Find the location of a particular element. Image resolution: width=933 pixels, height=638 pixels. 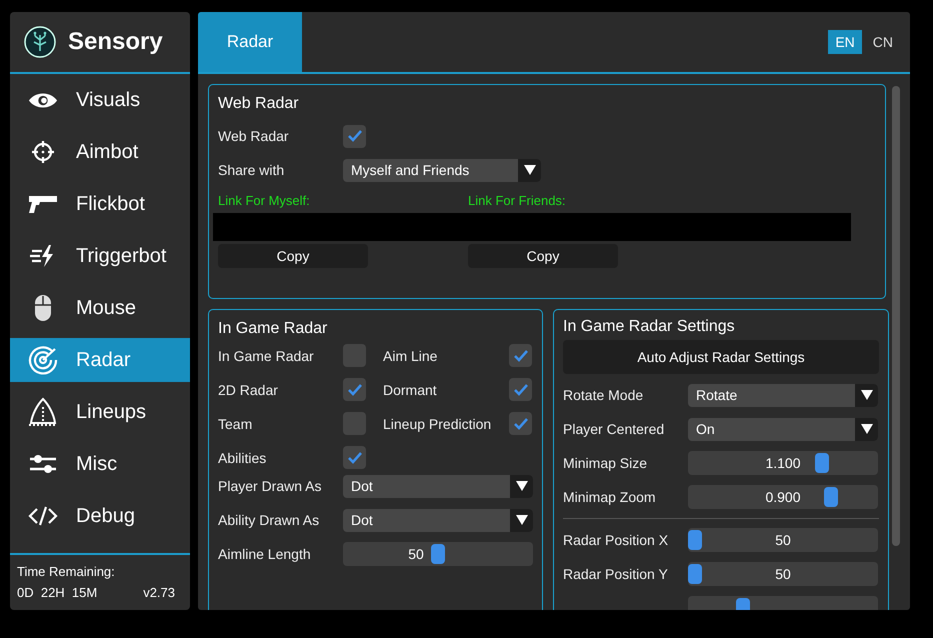

sidebar-item: Aimbot is located at coordinates (100, 152).